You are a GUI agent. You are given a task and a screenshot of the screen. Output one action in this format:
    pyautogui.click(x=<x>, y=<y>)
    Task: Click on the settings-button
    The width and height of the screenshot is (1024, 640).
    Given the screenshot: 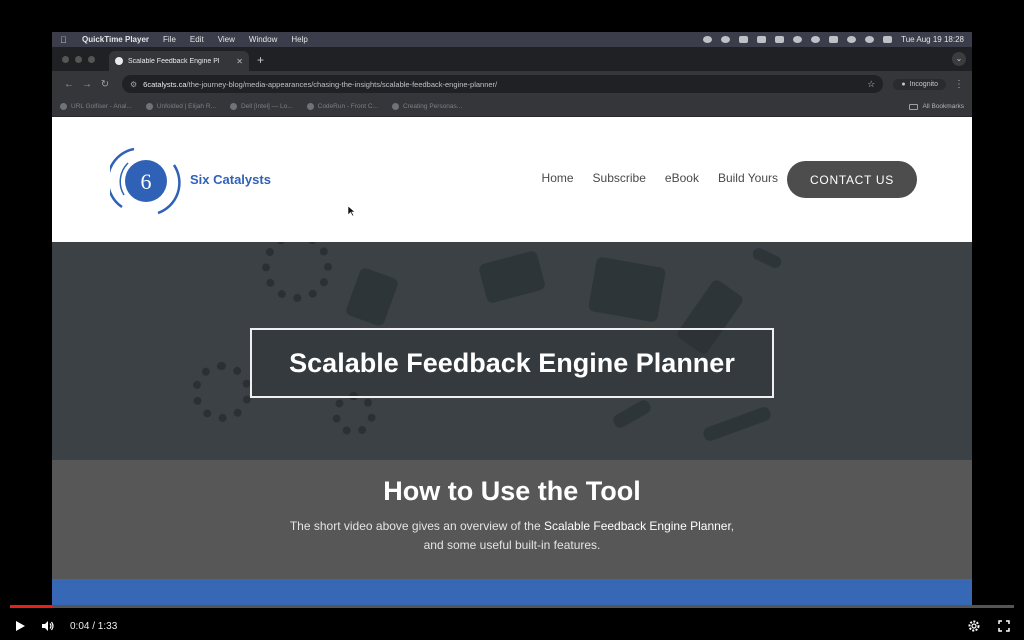 What is the action you would take?
    pyautogui.click(x=974, y=626)
    